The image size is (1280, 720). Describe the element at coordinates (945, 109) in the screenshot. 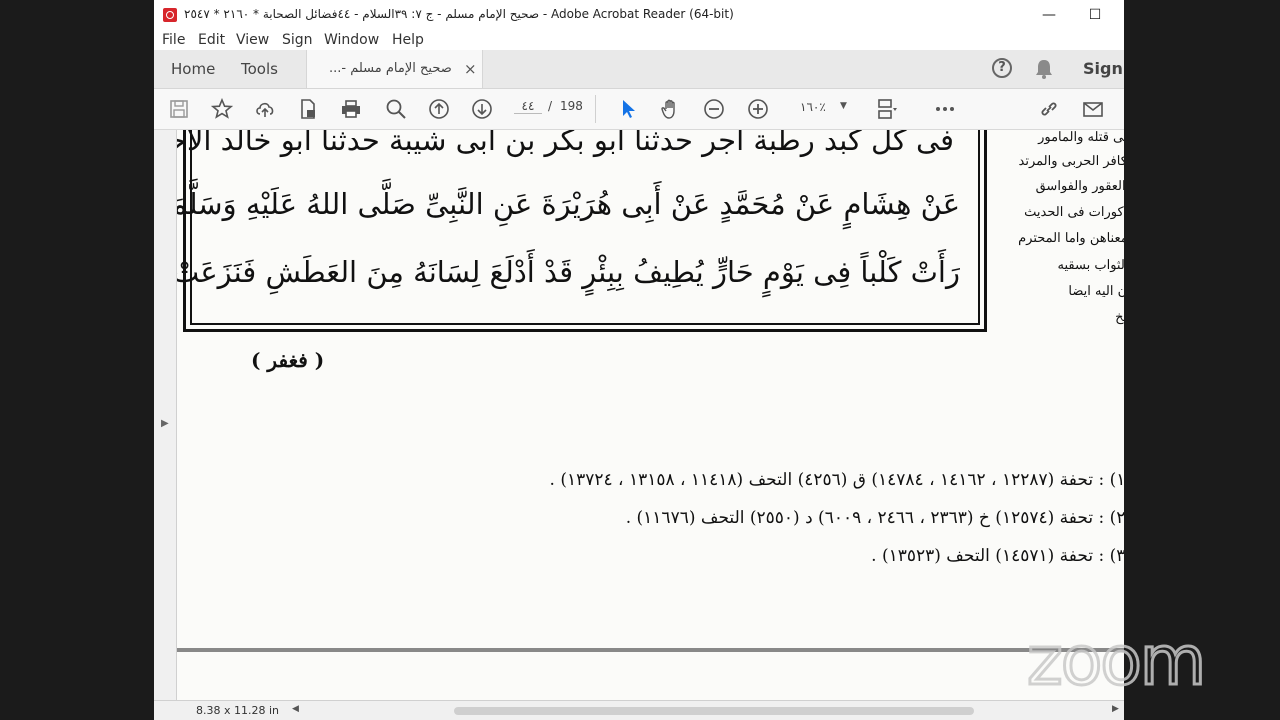

I see `more-tools-icon` at that location.